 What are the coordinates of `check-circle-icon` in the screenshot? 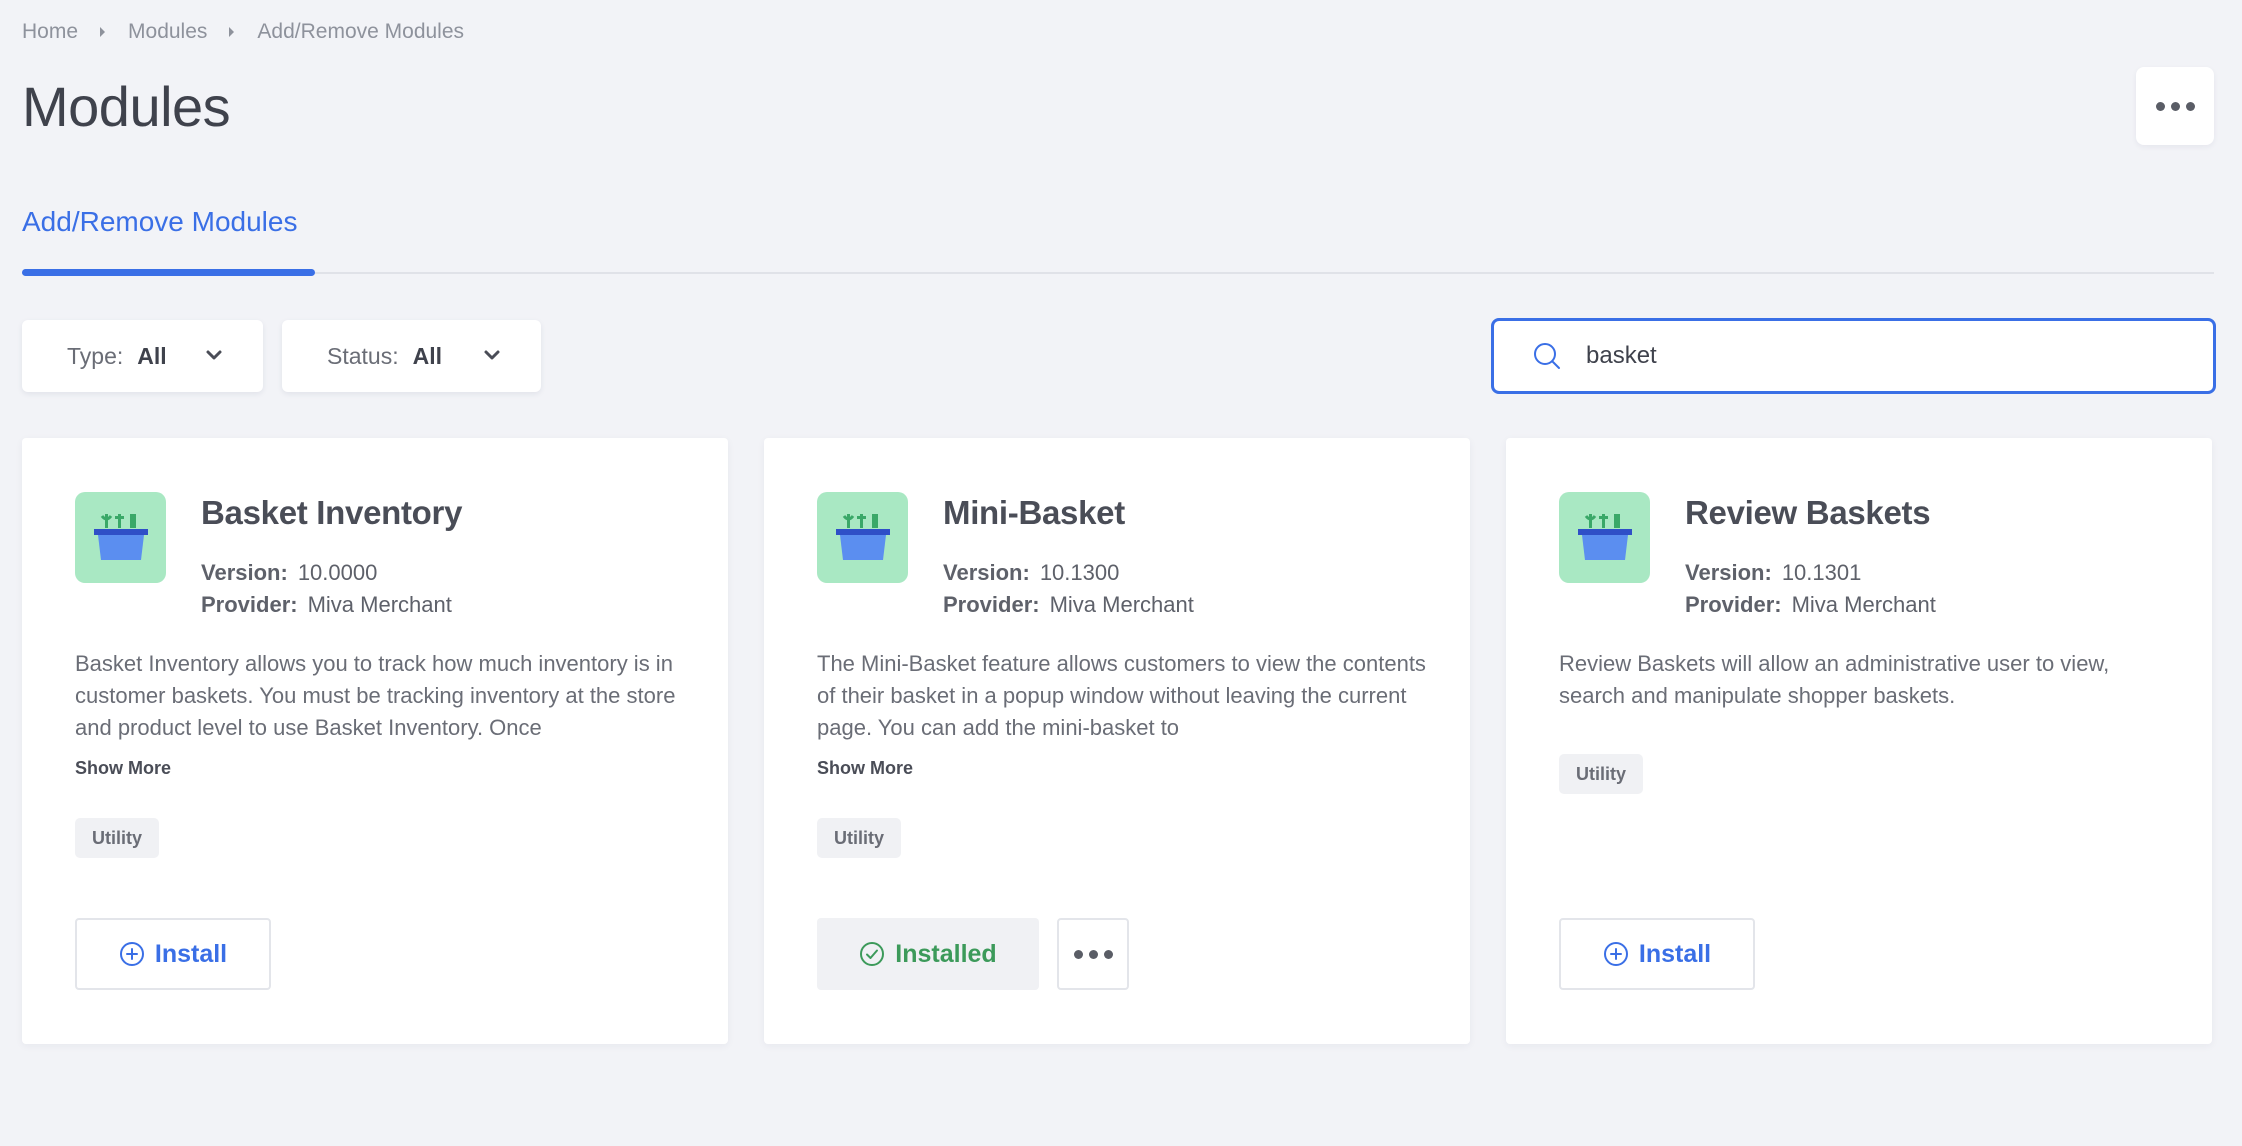 It's located at (872, 954).